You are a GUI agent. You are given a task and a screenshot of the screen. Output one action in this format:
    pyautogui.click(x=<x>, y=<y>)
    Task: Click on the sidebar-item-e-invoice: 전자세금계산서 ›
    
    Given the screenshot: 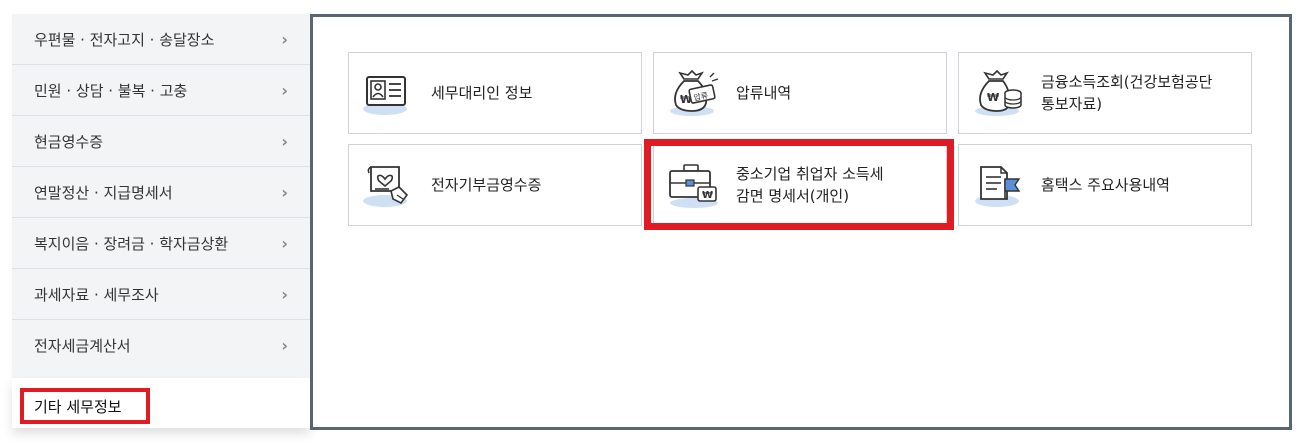 What is the action you would take?
    pyautogui.click(x=161, y=345)
    